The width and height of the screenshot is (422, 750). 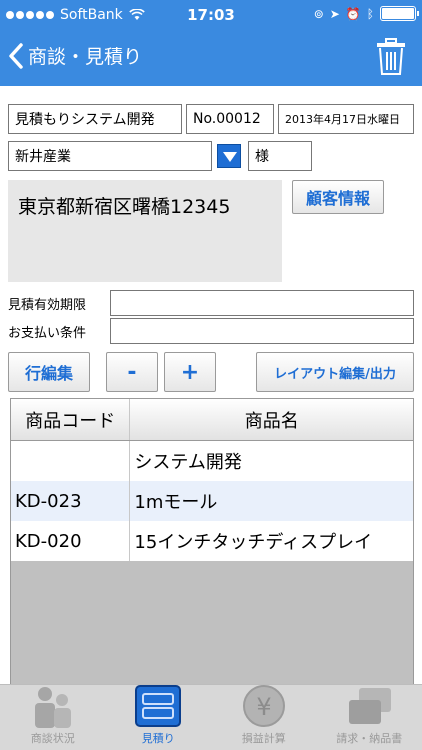 I want to click on table-row: システム開発, so click(x=212, y=461).